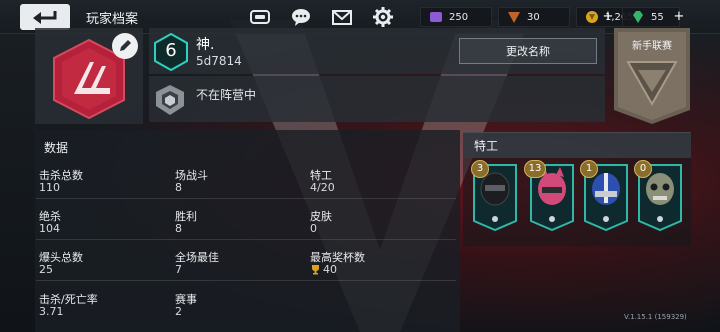 The width and height of the screenshot is (720, 332). I want to click on stat-value-kd-ratio: 3.71, so click(51, 311).